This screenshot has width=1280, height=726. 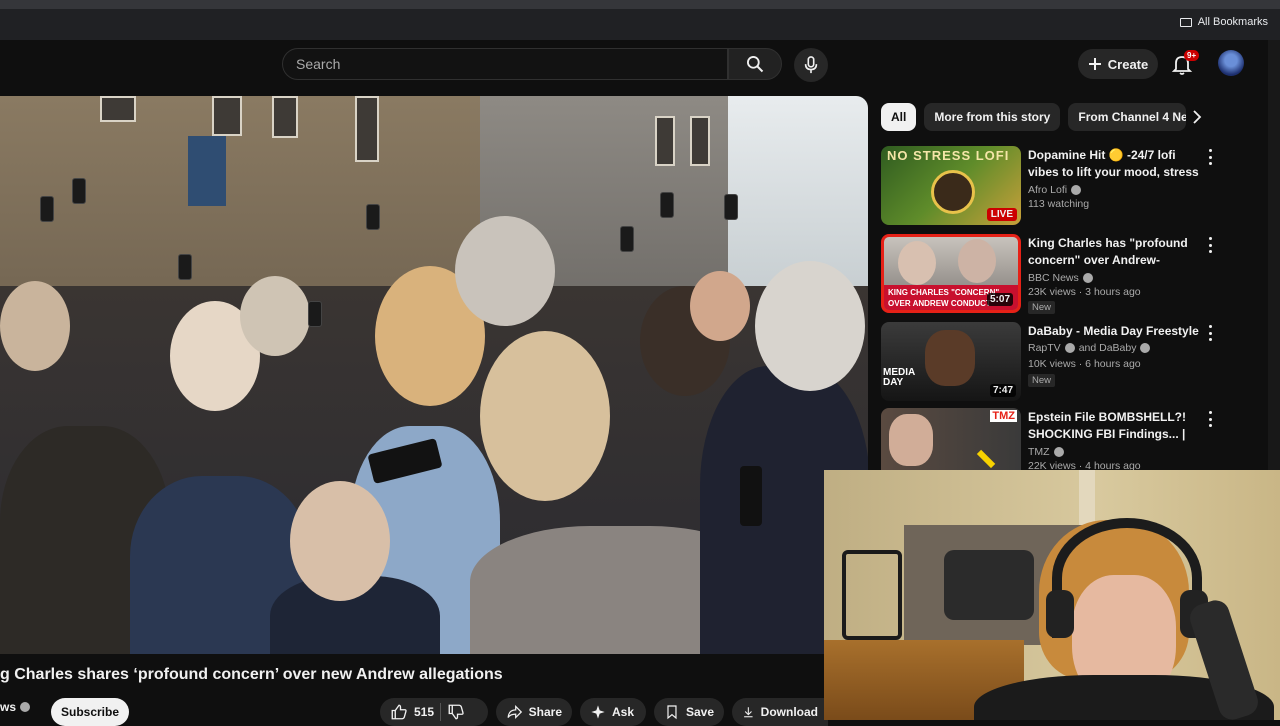 What do you see at coordinates (899, 117) in the screenshot?
I see `chip-all: All` at bounding box center [899, 117].